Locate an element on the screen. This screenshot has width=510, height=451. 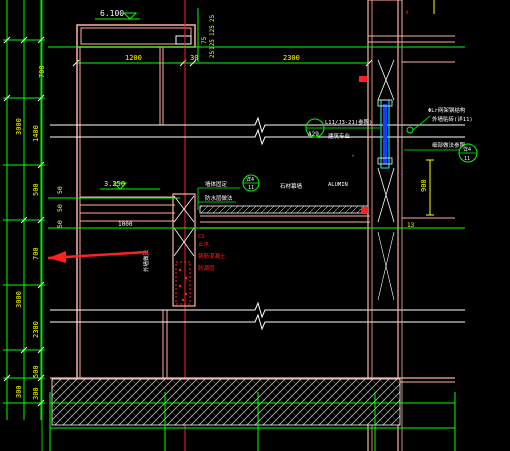
callout-sub: 建筑专业 is located at coordinates (339, 136).